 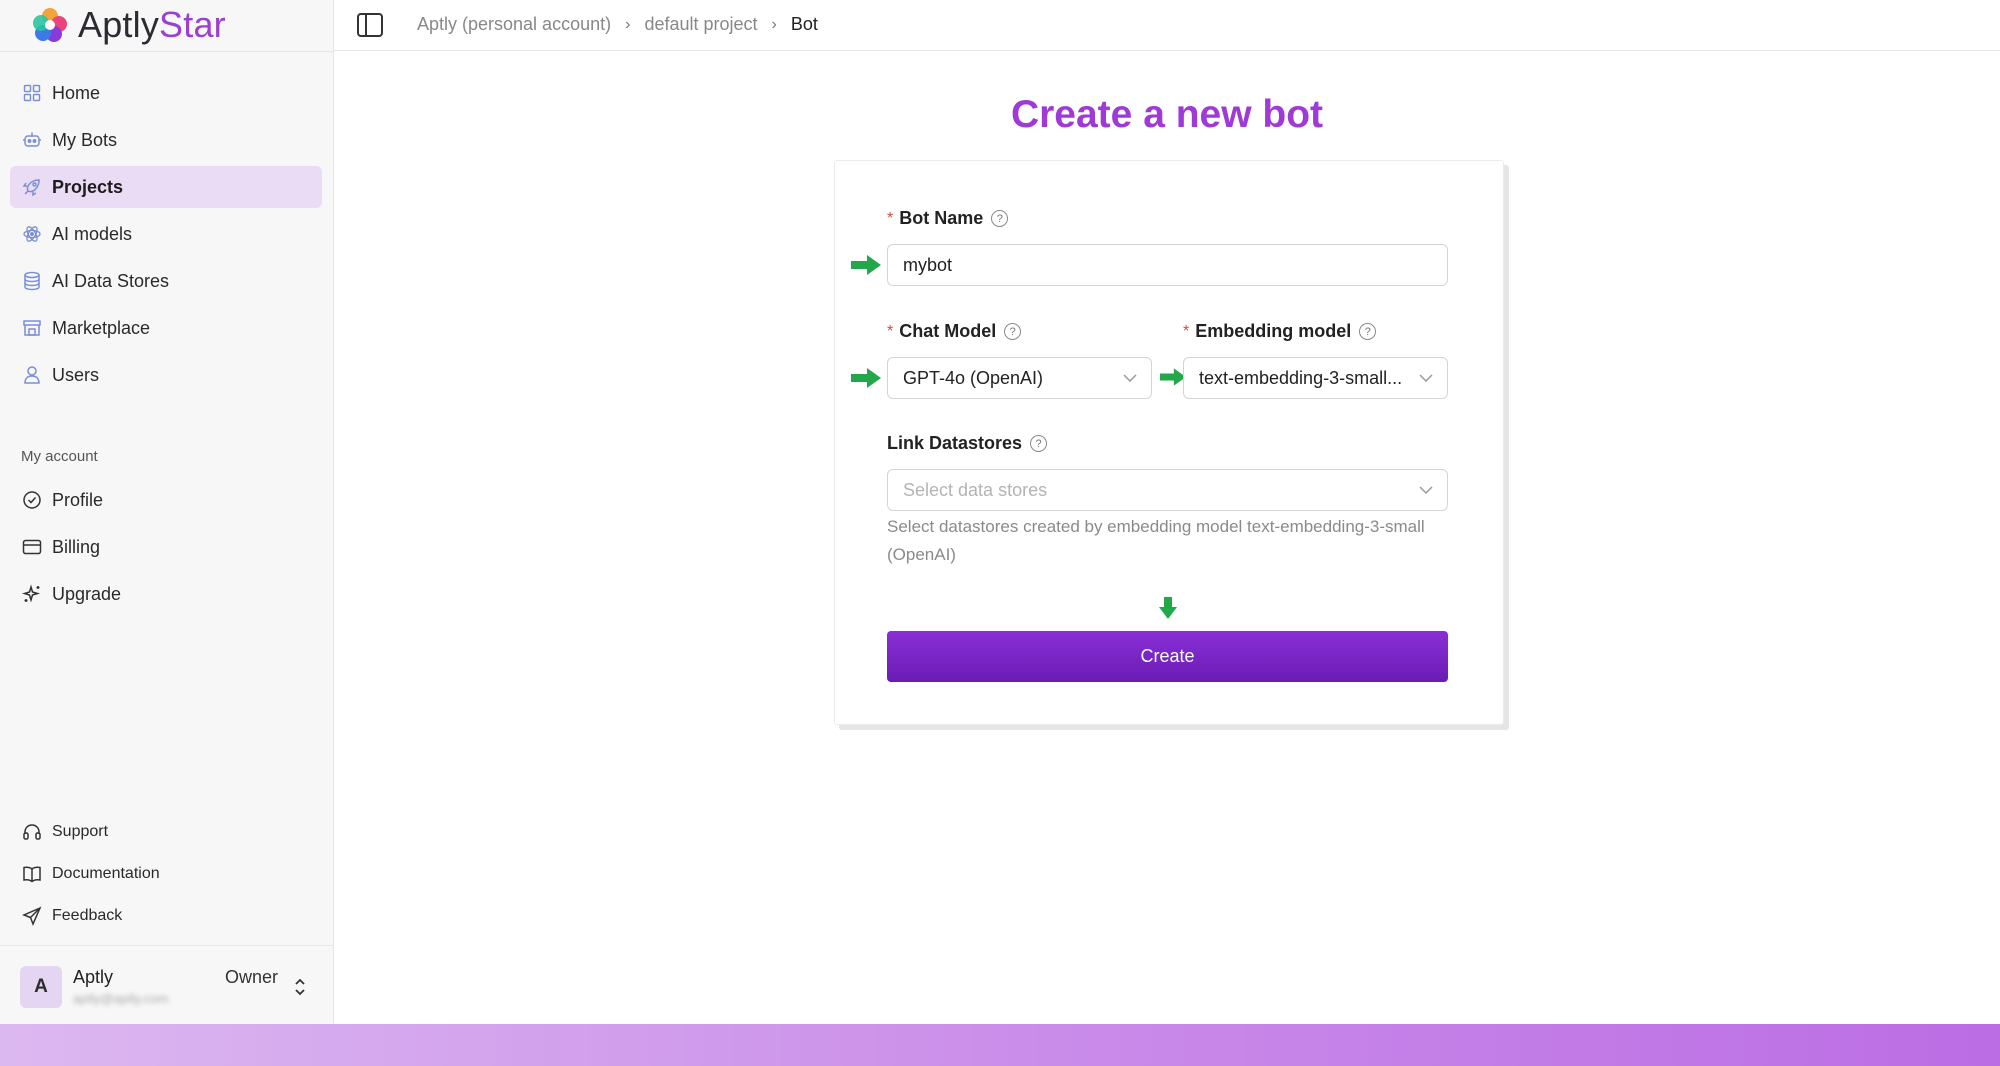 What do you see at coordinates (32, 500) in the screenshot?
I see `check-circle-icon` at bounding box center [32, 500].